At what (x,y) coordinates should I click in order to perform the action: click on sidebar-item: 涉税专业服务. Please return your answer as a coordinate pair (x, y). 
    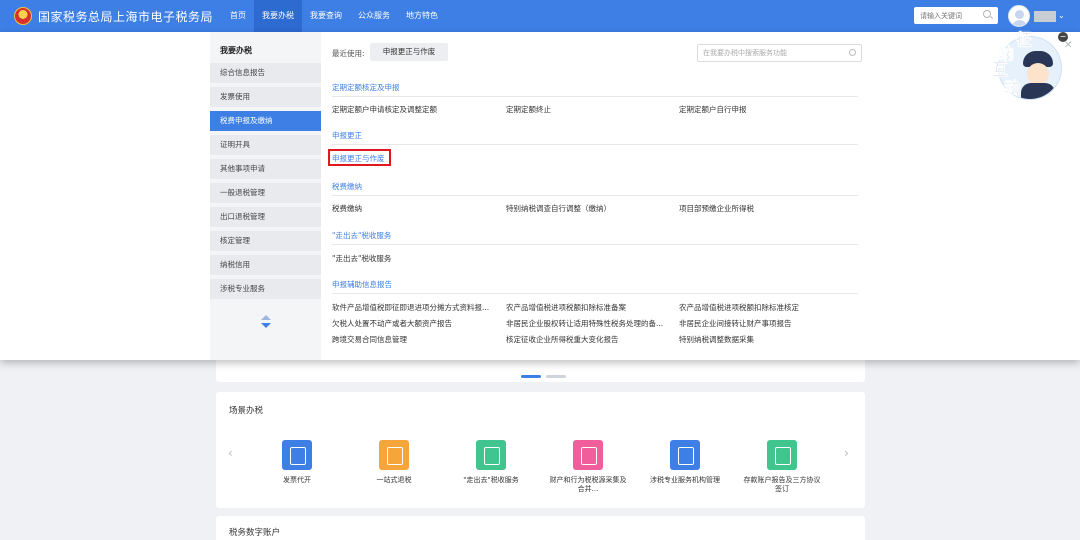
    Looking at the image, I should click on (265, 289).